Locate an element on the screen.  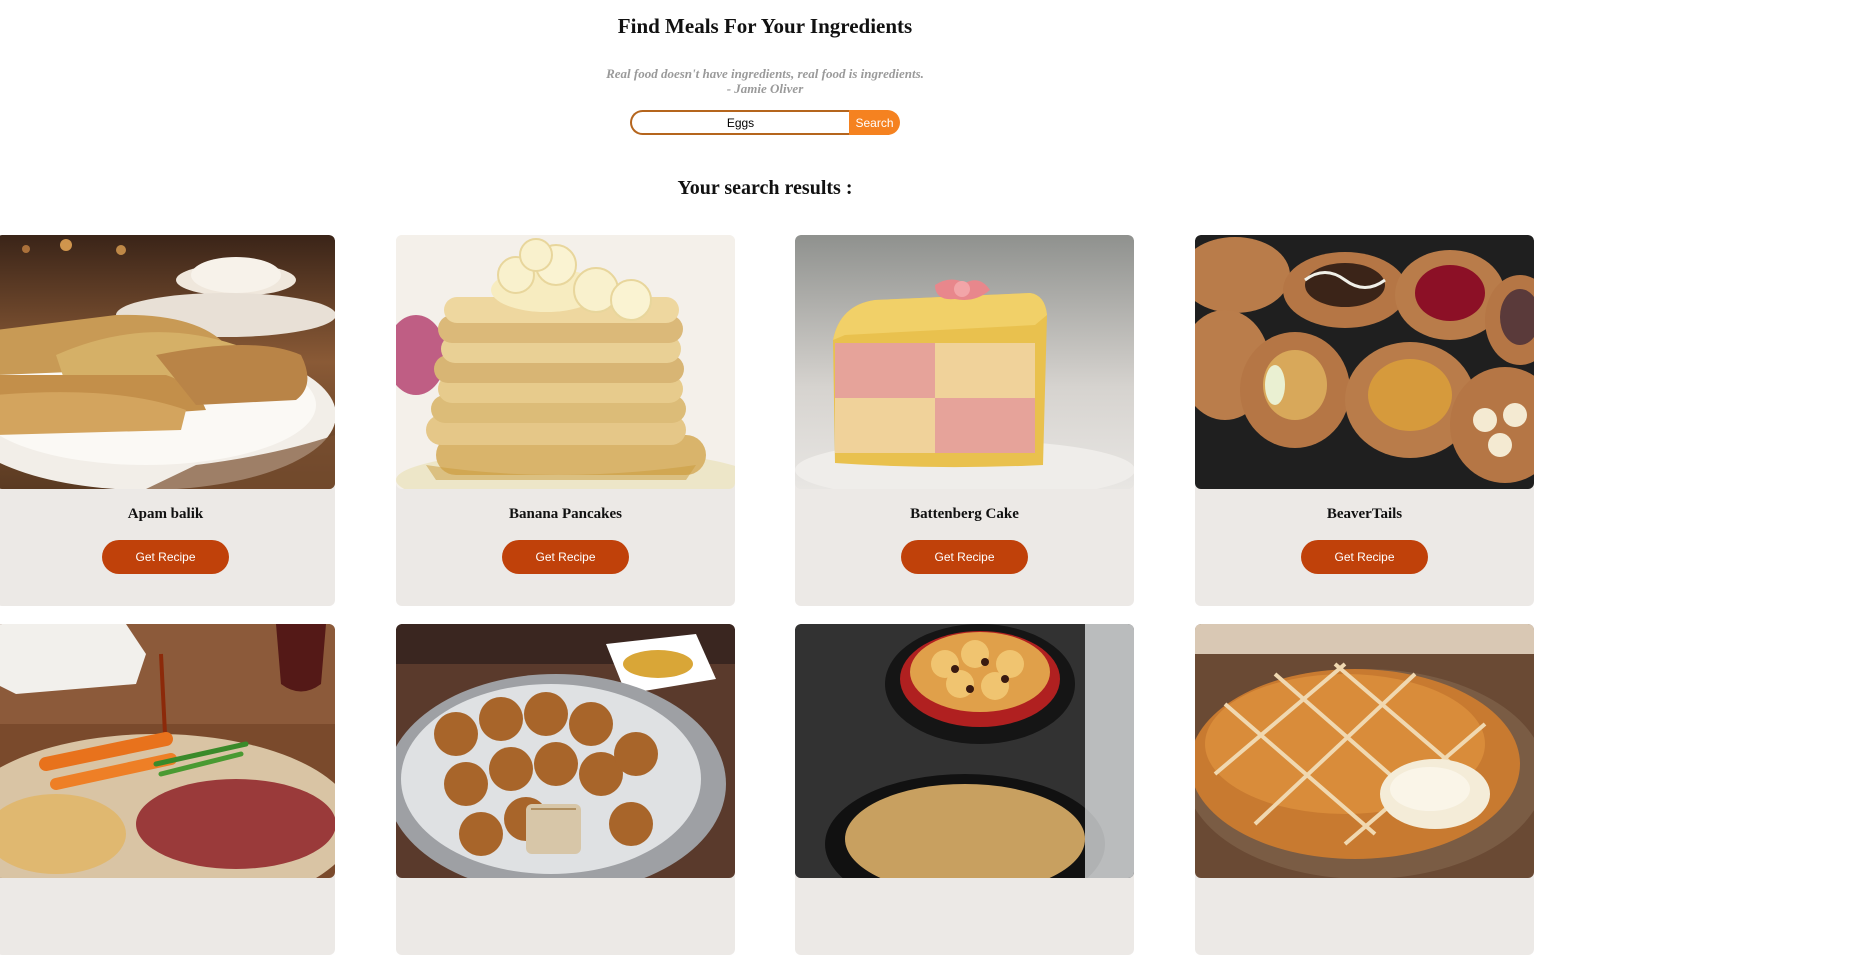
search-input is located at coordinates (739, 122).